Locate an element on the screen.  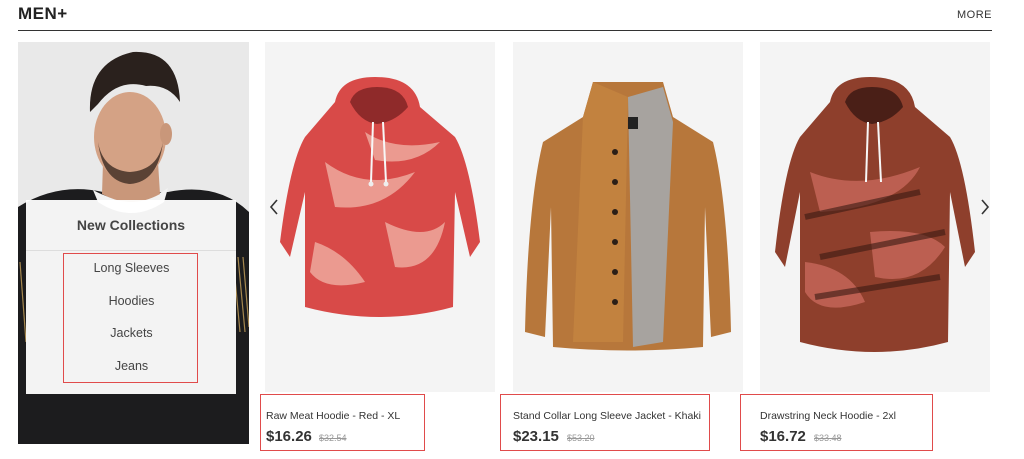
more-link: MORE is located at coordinates (974, 15).